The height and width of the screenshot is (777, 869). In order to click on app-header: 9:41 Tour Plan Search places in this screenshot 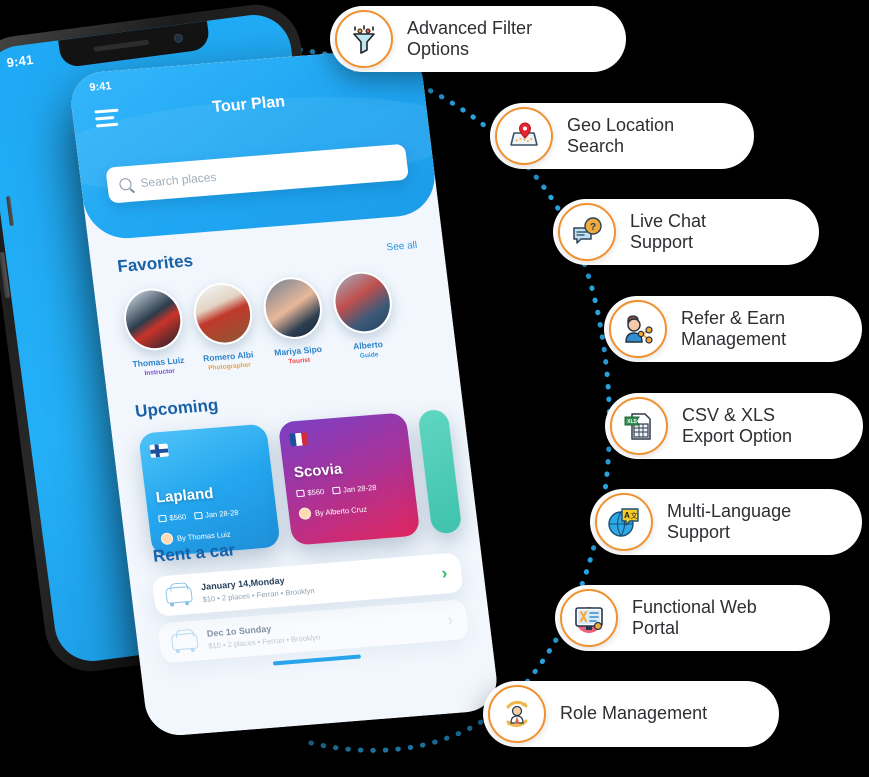, I will do `click(253, 144)`.